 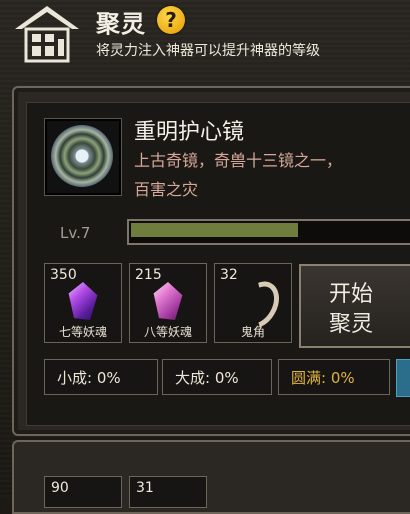 I want to click on artifact-description: 上古奇镜，奇兽十三镜之一， 百害之灾, so click(x=269, y=175).